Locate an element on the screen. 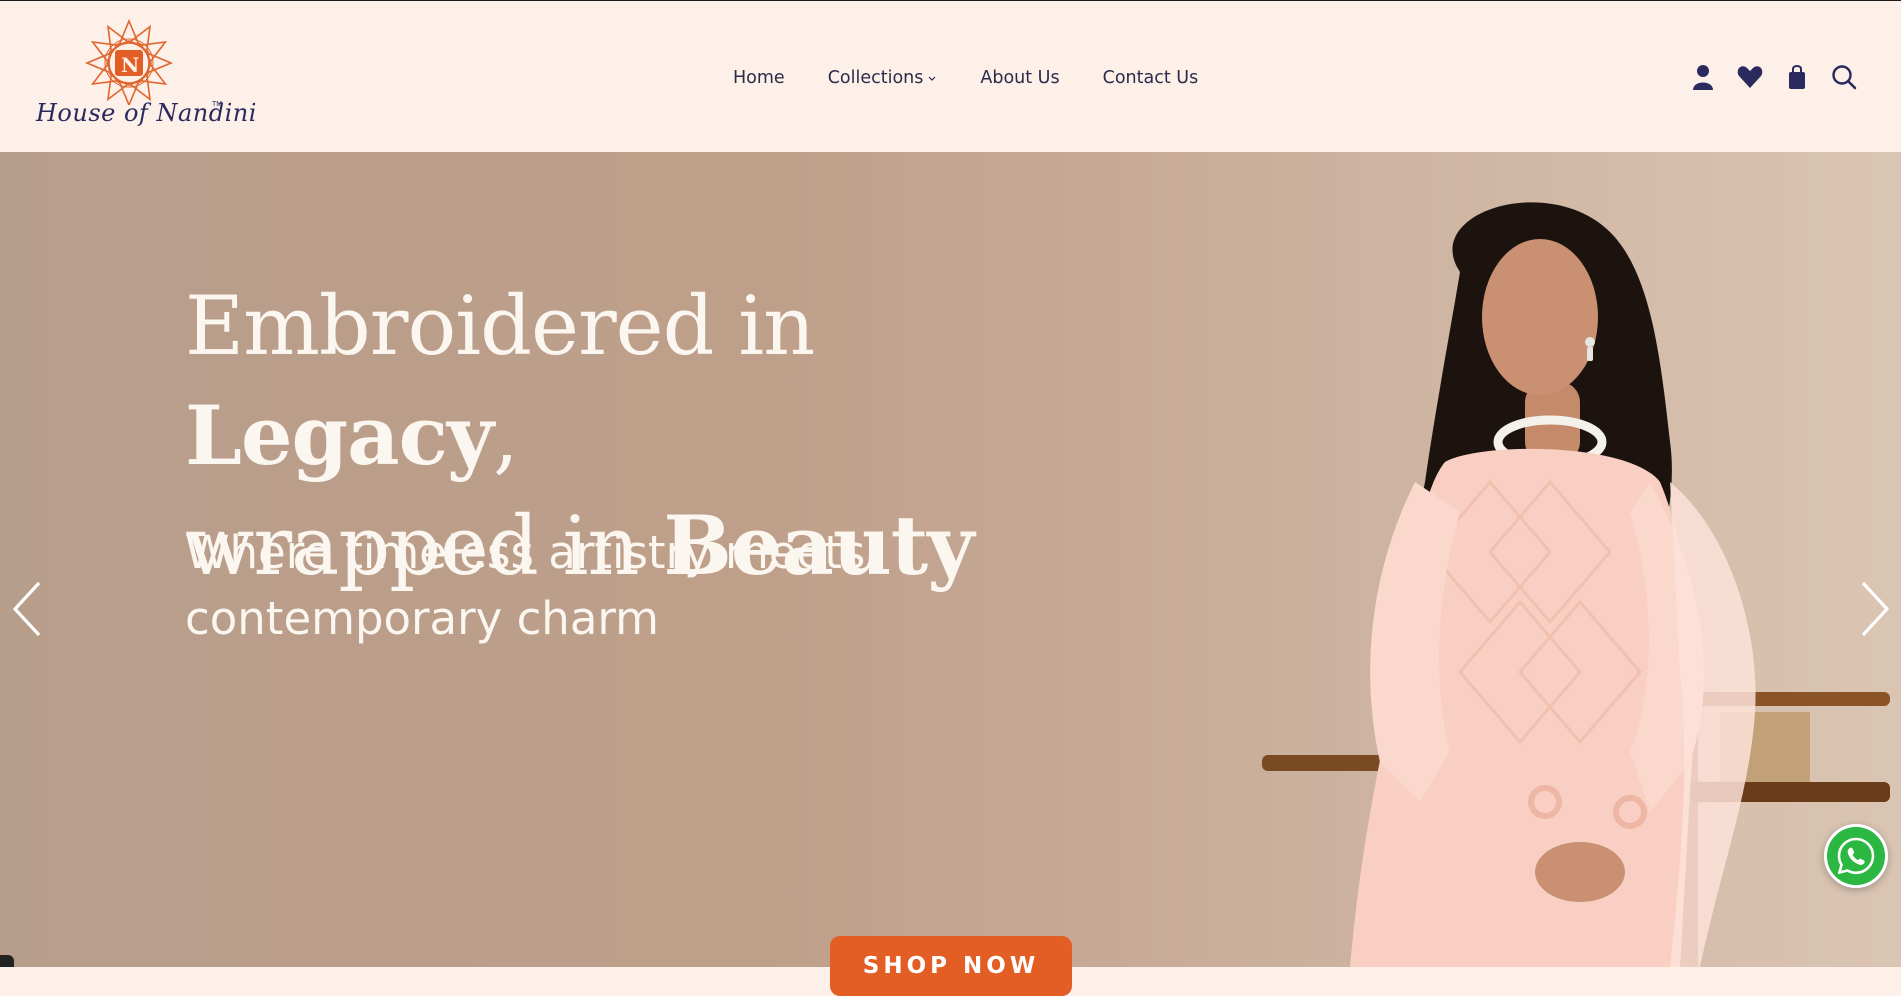  whatsapp-icon is located at coordinates (1856, 856).